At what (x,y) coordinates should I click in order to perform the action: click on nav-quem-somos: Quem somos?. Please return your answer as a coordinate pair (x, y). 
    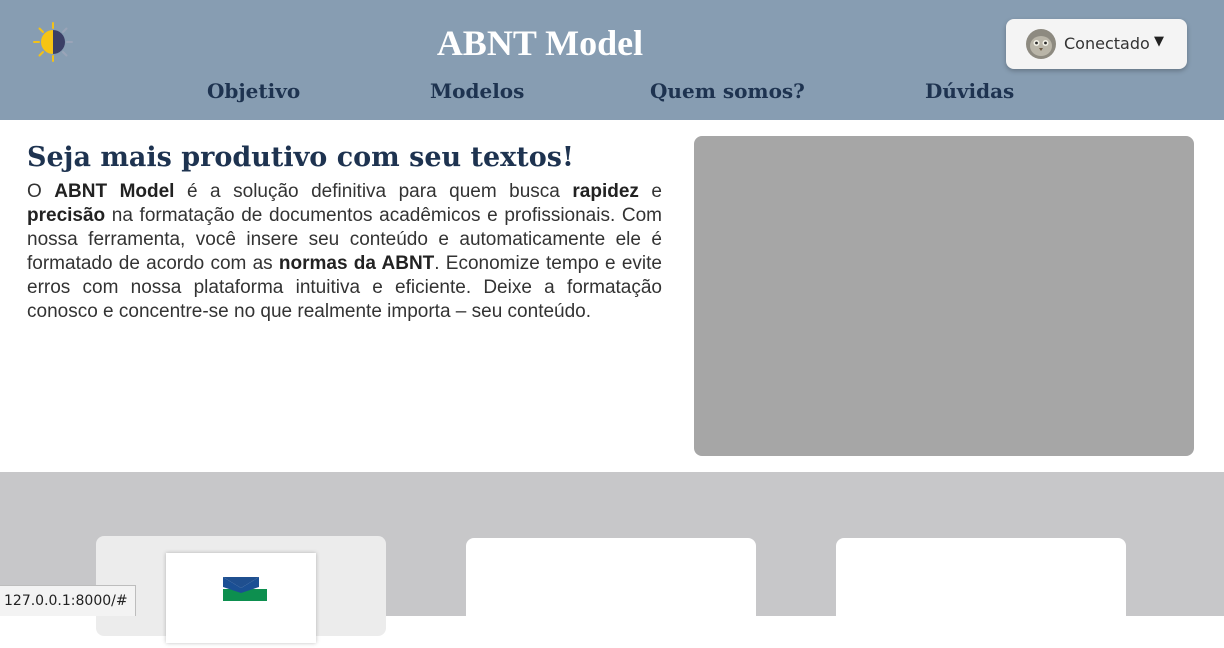
    Looking at the image, I should click on (727, 91).